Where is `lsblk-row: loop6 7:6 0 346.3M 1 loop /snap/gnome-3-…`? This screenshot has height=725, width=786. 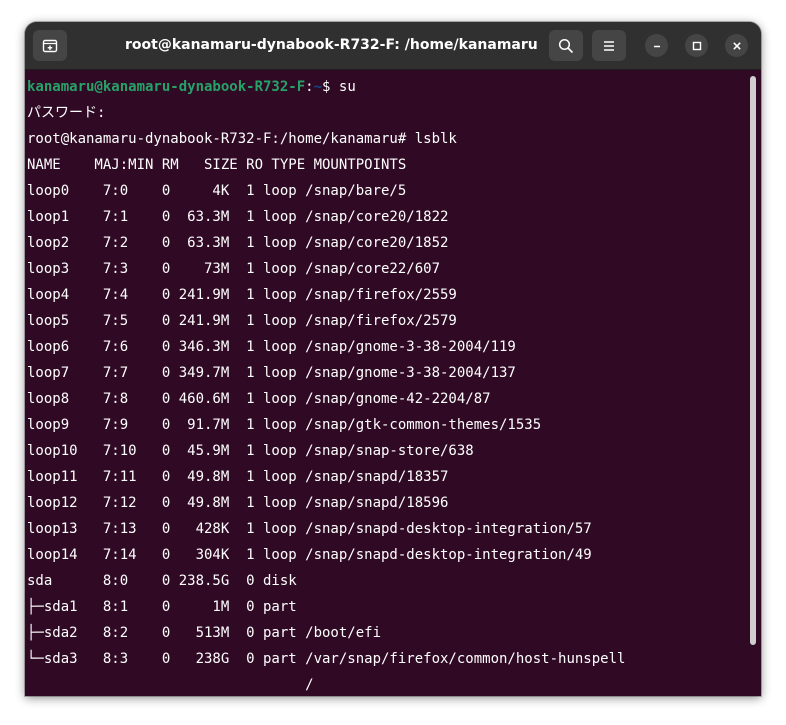
lsblk-row: loop6 7:6 0 346.3M 1 loop /snap/gnome-3-… is located at coordinates (271, 347).